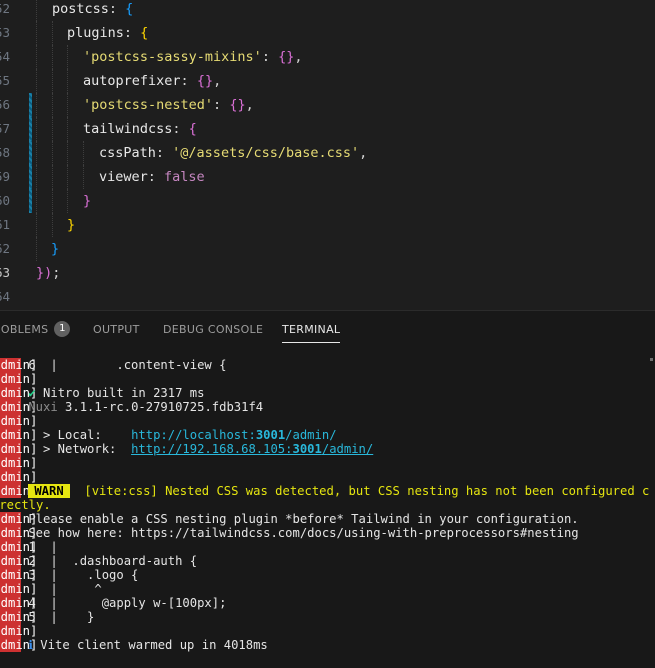 This screenshot has width=655, height=668. Describe the element at coordinates (132, 81) in the screenshot. I see `code-token: autoprefixer` at that location.